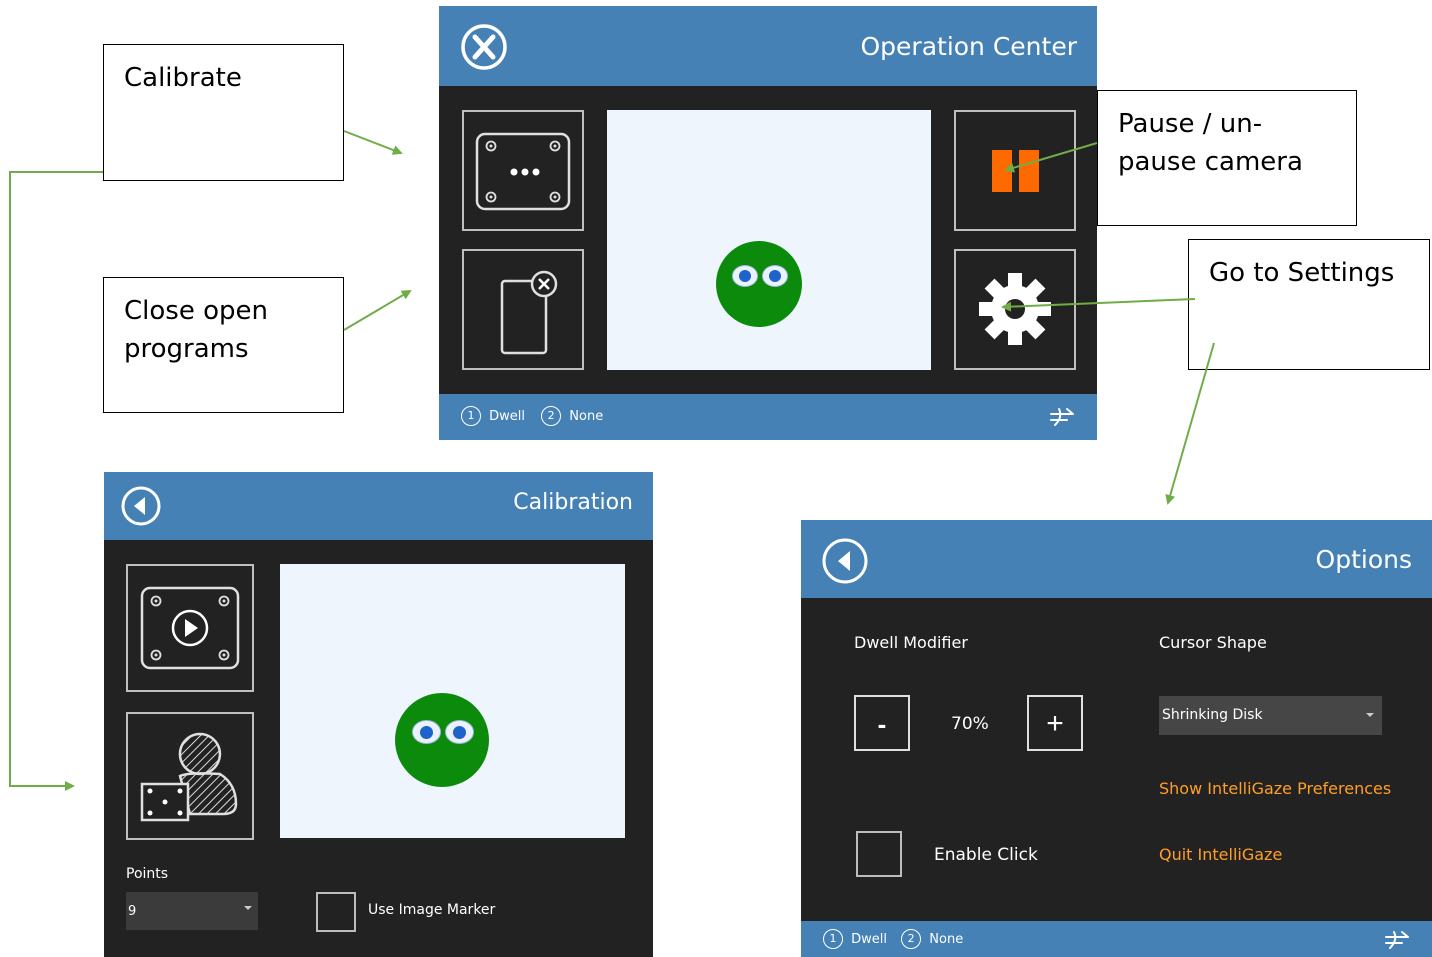 The image size is (1432, 957). Describe the element at coordinates (768, 46) in the screenshot. I see `operation-center-header: Operation Center` at that location.